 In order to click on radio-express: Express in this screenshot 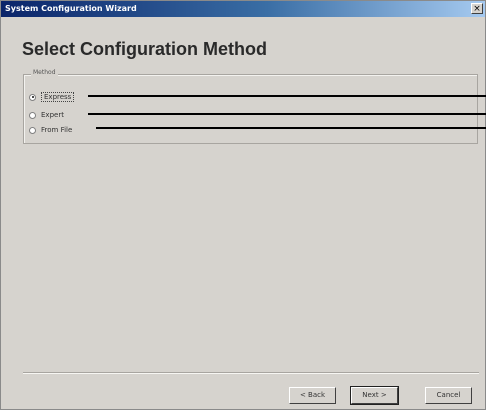, I will do `click(52, 97)`.